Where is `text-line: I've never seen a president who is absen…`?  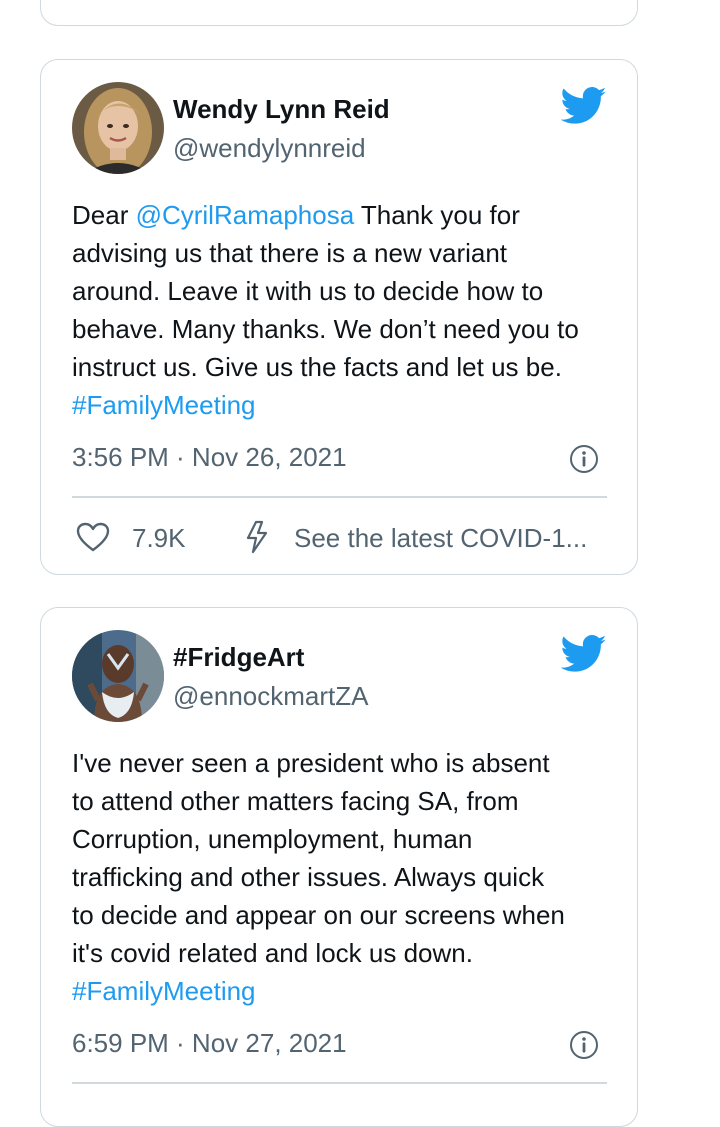 text-line: I've never seen a president who is absen… is located at coordinates (311, 763).